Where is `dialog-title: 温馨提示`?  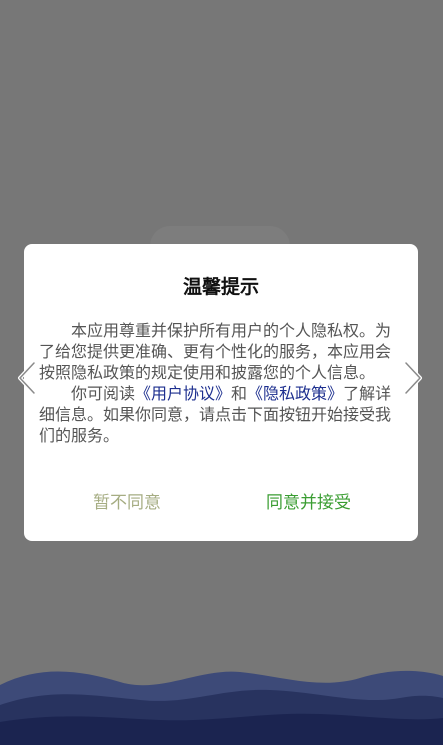 dialog-title: 温馨提示 is located at coordinates (220, 287).